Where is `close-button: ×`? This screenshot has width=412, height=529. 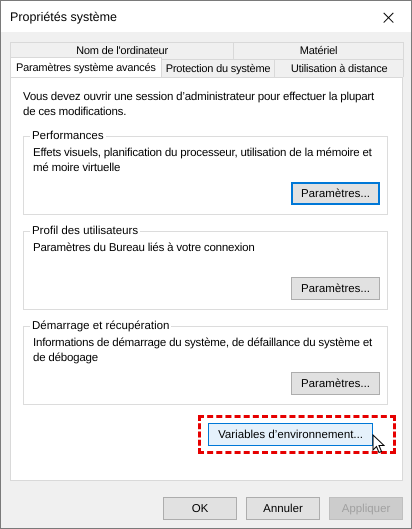 close-button: × is located at coordinates (388, 16).